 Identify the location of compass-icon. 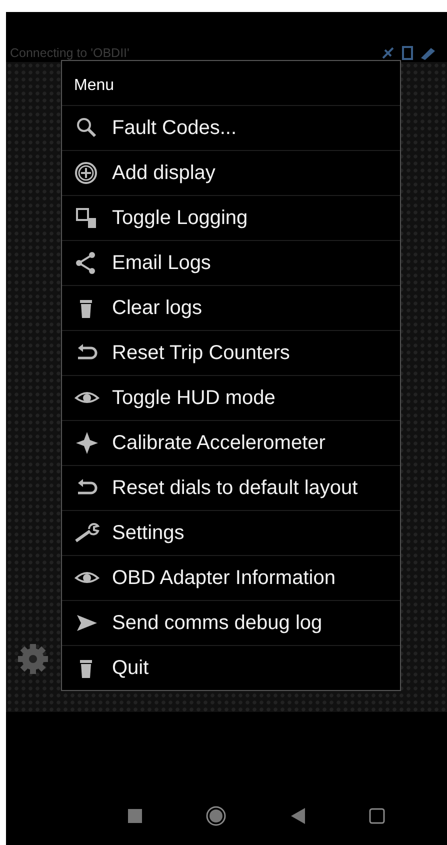
(87, 443).